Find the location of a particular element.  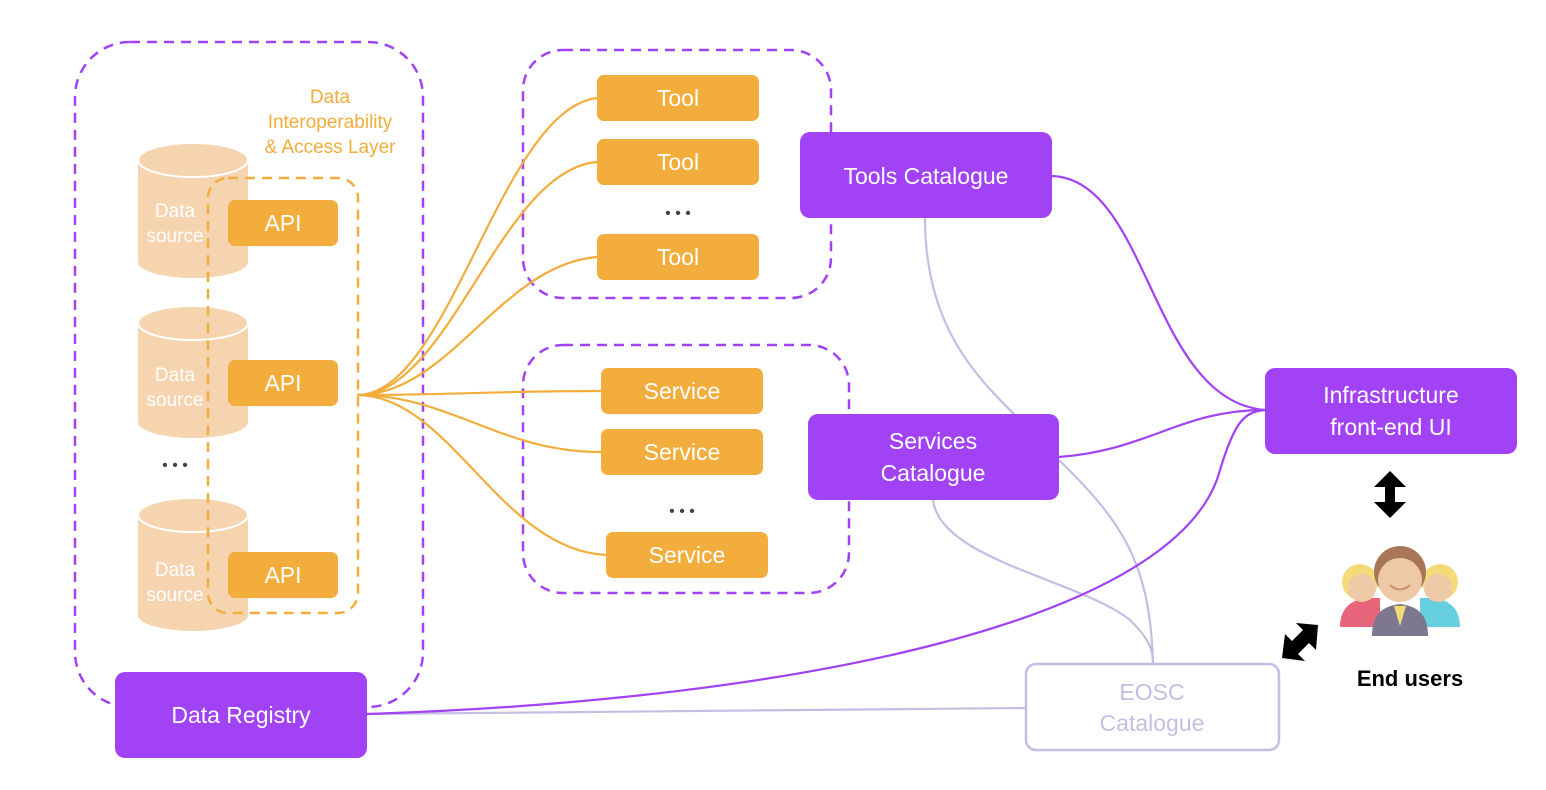

double-arrow-vertical-icon is located at coordinates (1390, 494).